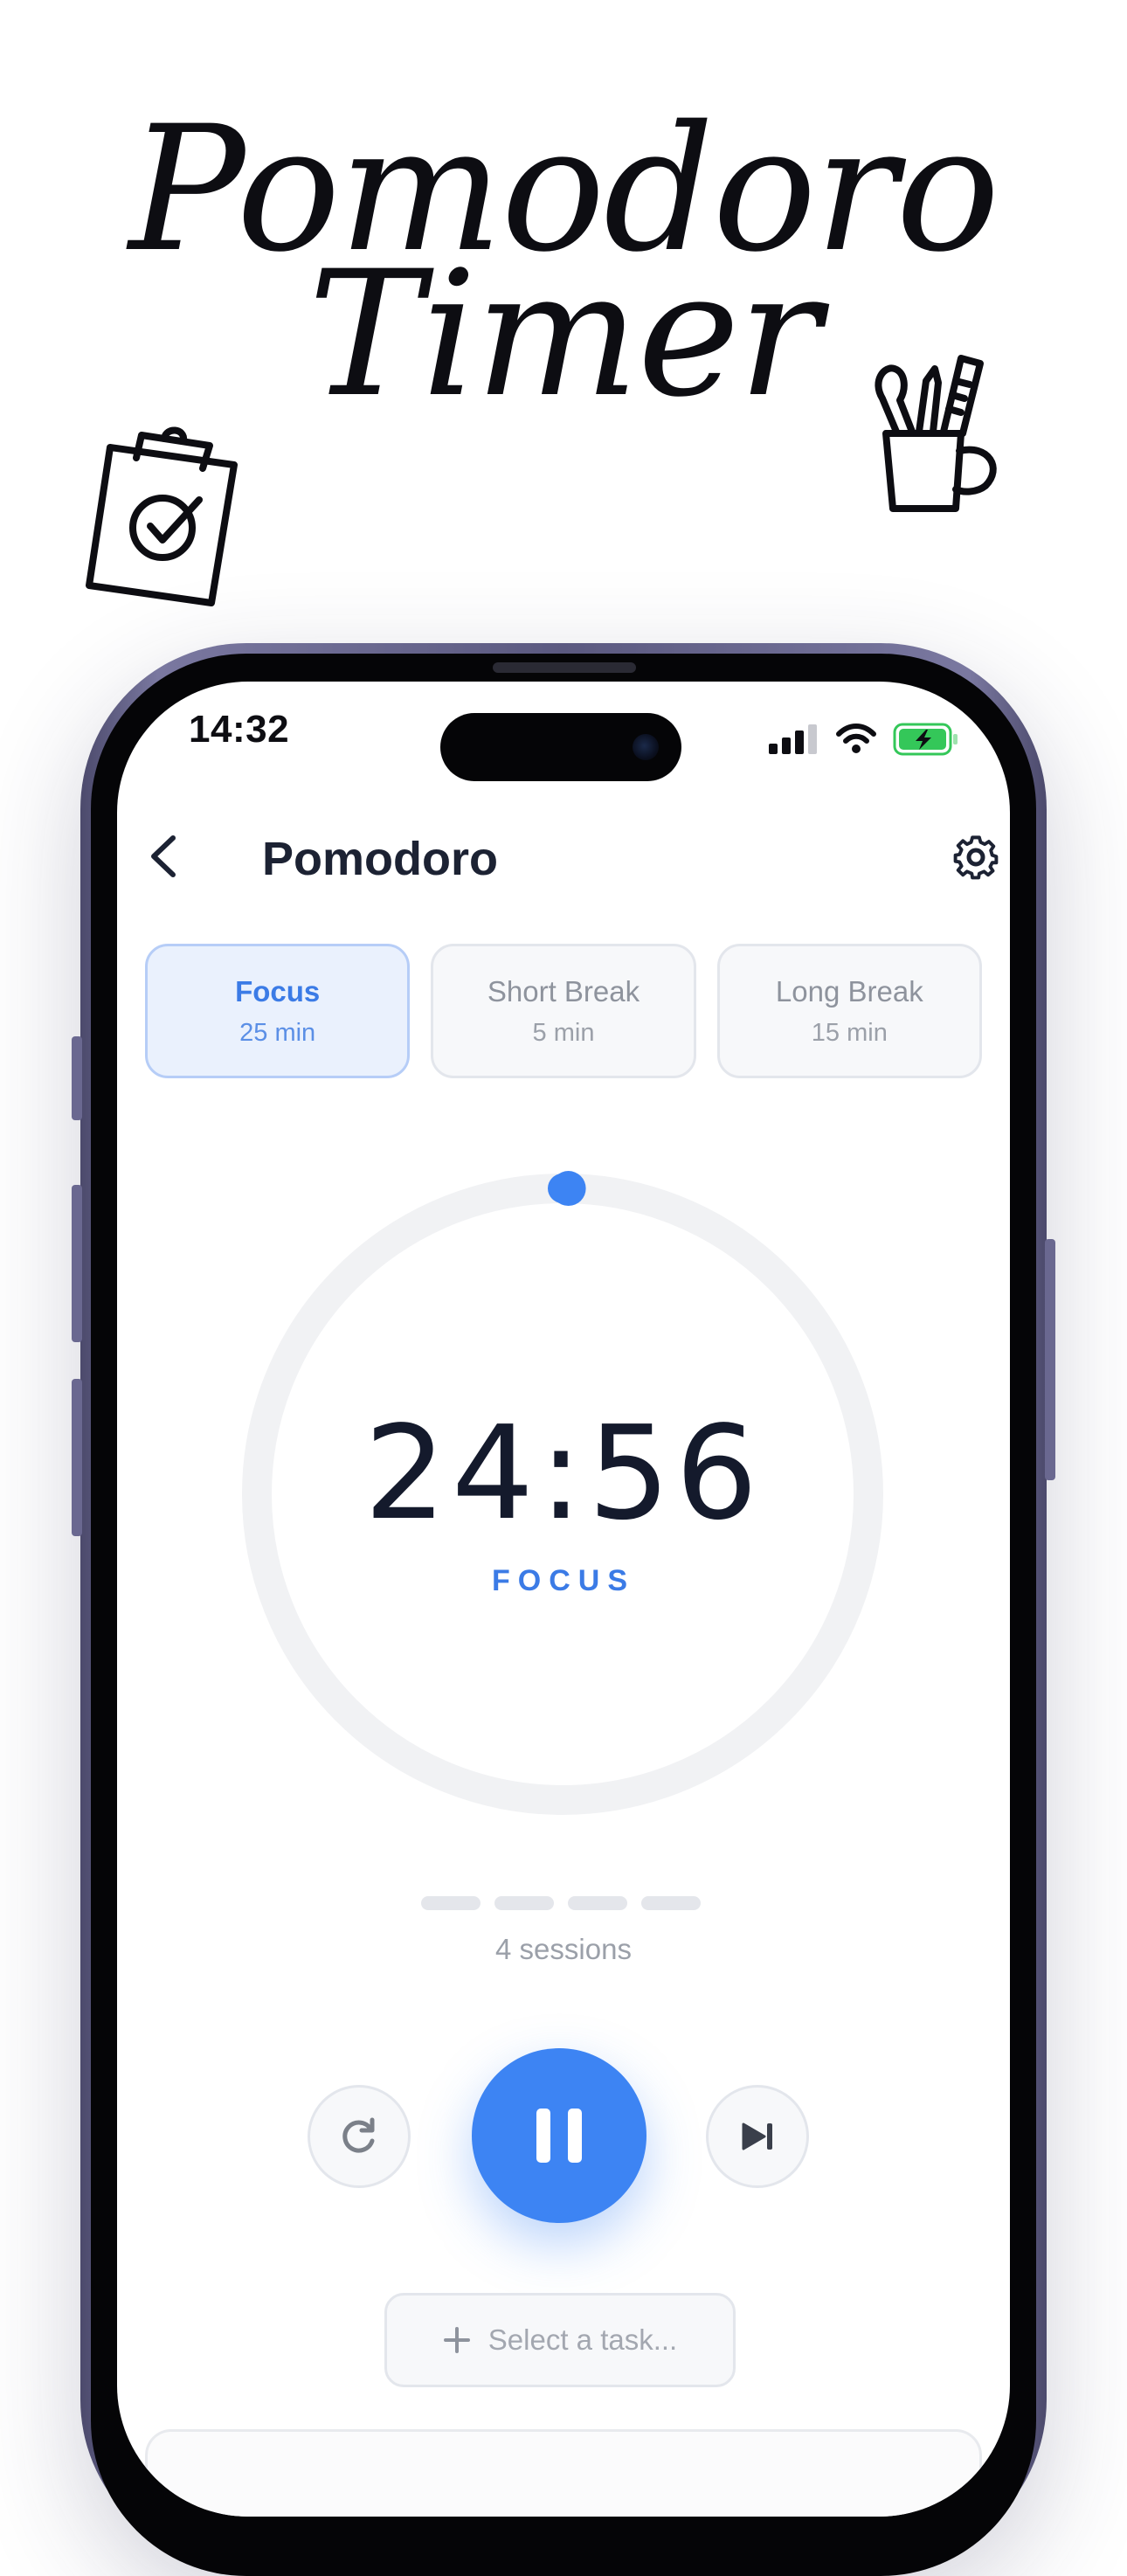 This screenshot has width=1127, height=2576. I want to click on bottom-card, so click(563, 2473).